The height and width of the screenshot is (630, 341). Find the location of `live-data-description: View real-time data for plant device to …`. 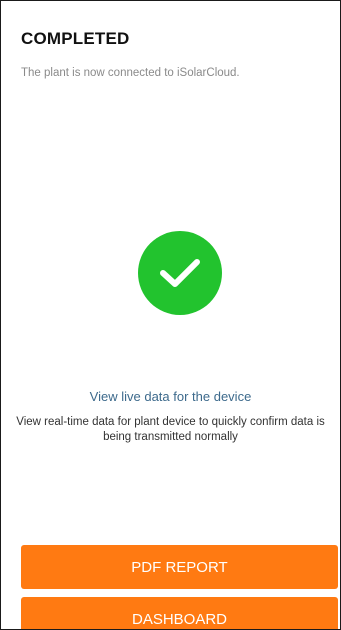

live-data-description: View real-time data for plant device to … is located at coordinates (170, 429).